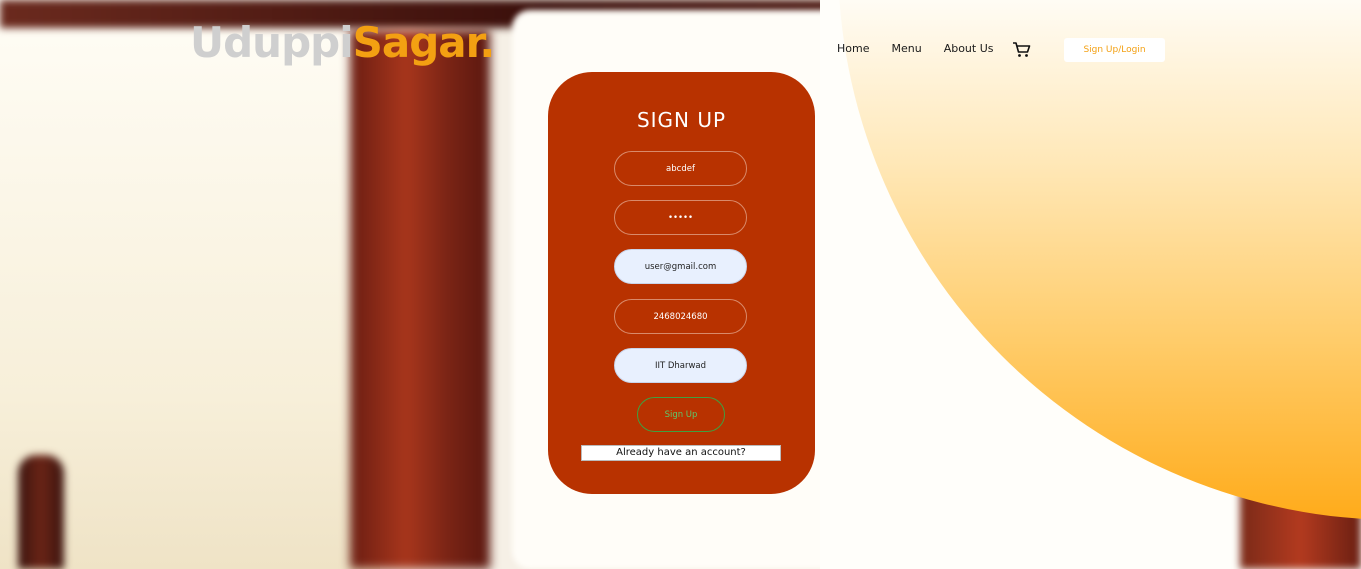 The width and height of the screenshot is (1361, 569). Describe the element at coordinates (680, 266) in the screenshot. I see `email-field` at that location.